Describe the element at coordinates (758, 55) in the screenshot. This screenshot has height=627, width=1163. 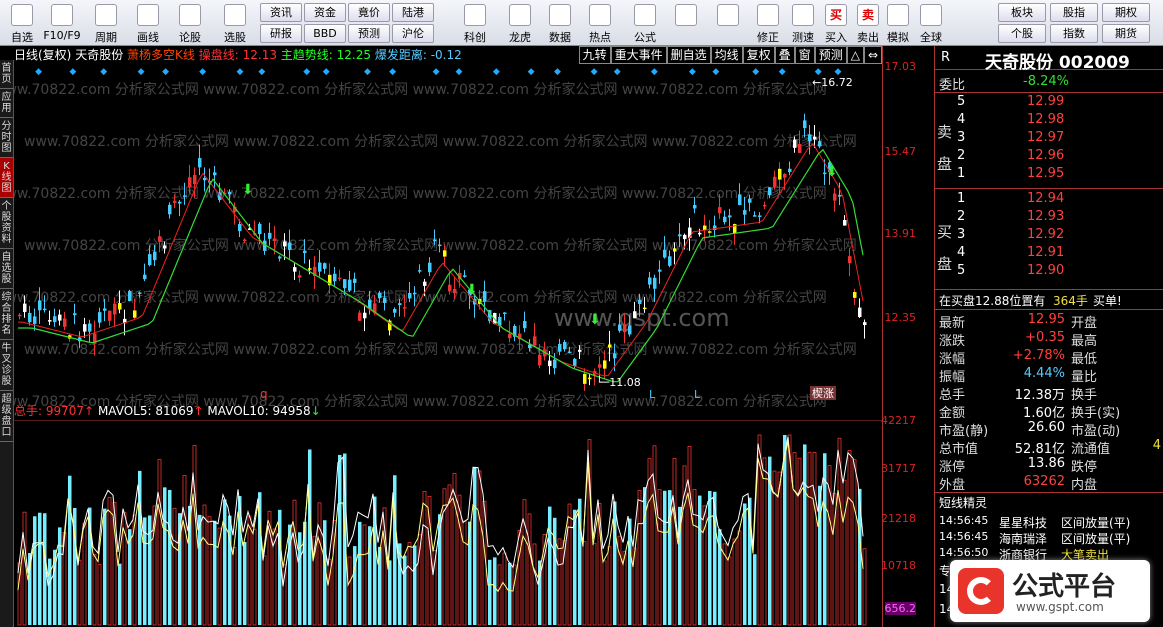
I see `chart-tool-4: 复权` at that location.